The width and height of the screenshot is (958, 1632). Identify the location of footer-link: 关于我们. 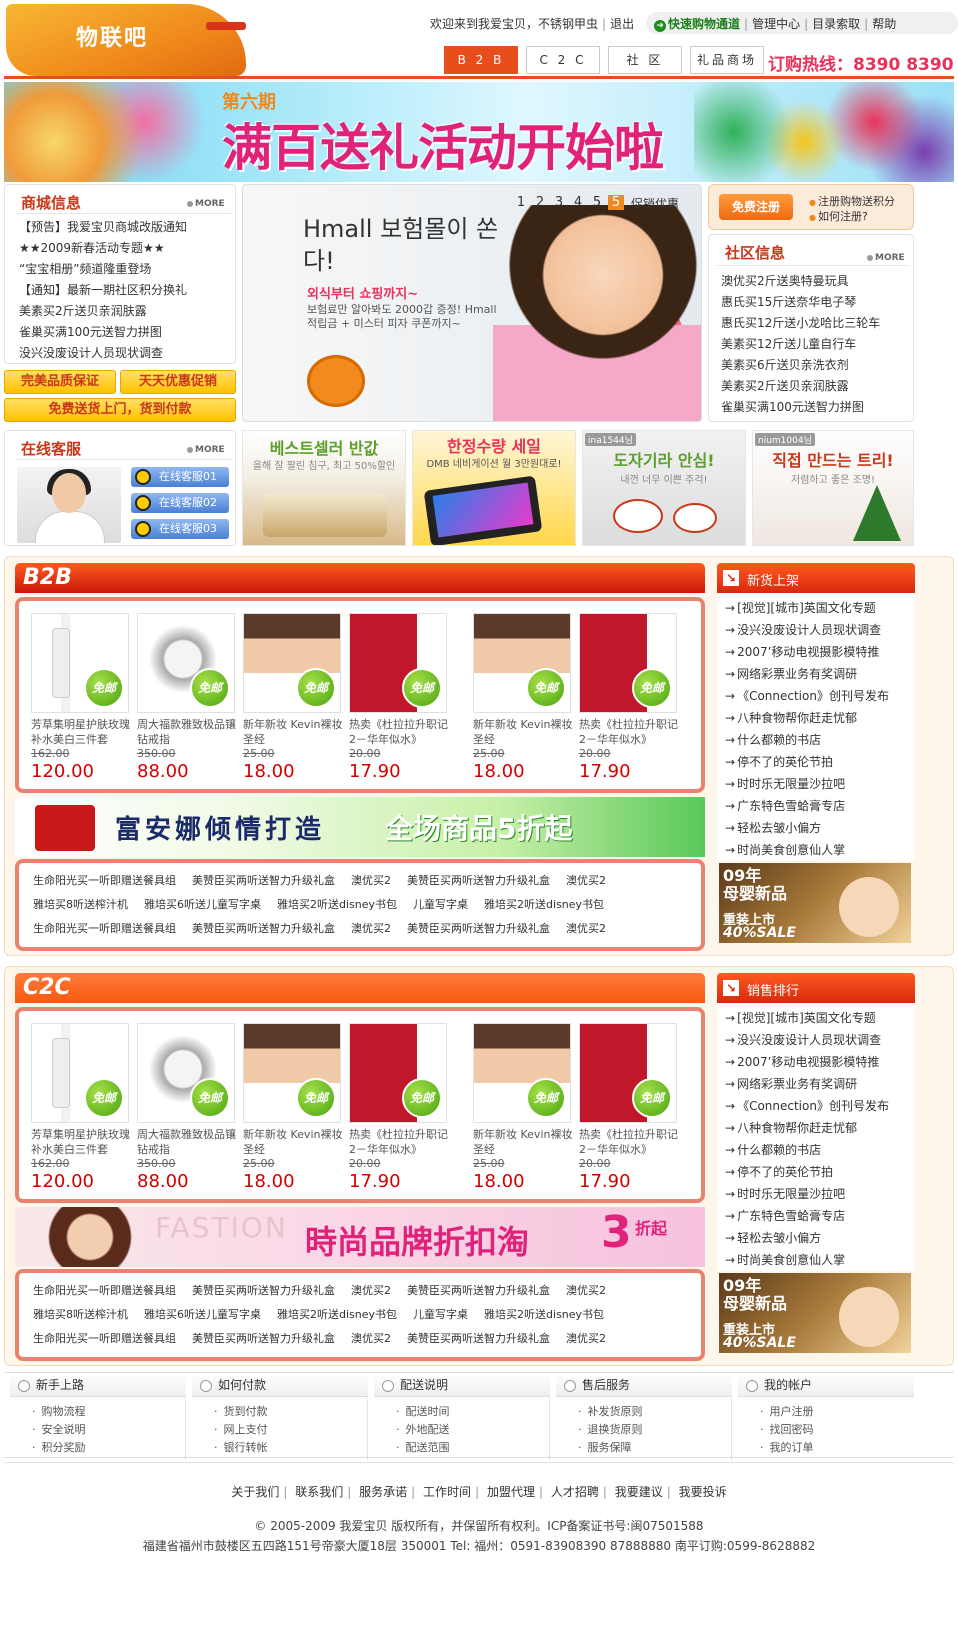
(255, 1492).